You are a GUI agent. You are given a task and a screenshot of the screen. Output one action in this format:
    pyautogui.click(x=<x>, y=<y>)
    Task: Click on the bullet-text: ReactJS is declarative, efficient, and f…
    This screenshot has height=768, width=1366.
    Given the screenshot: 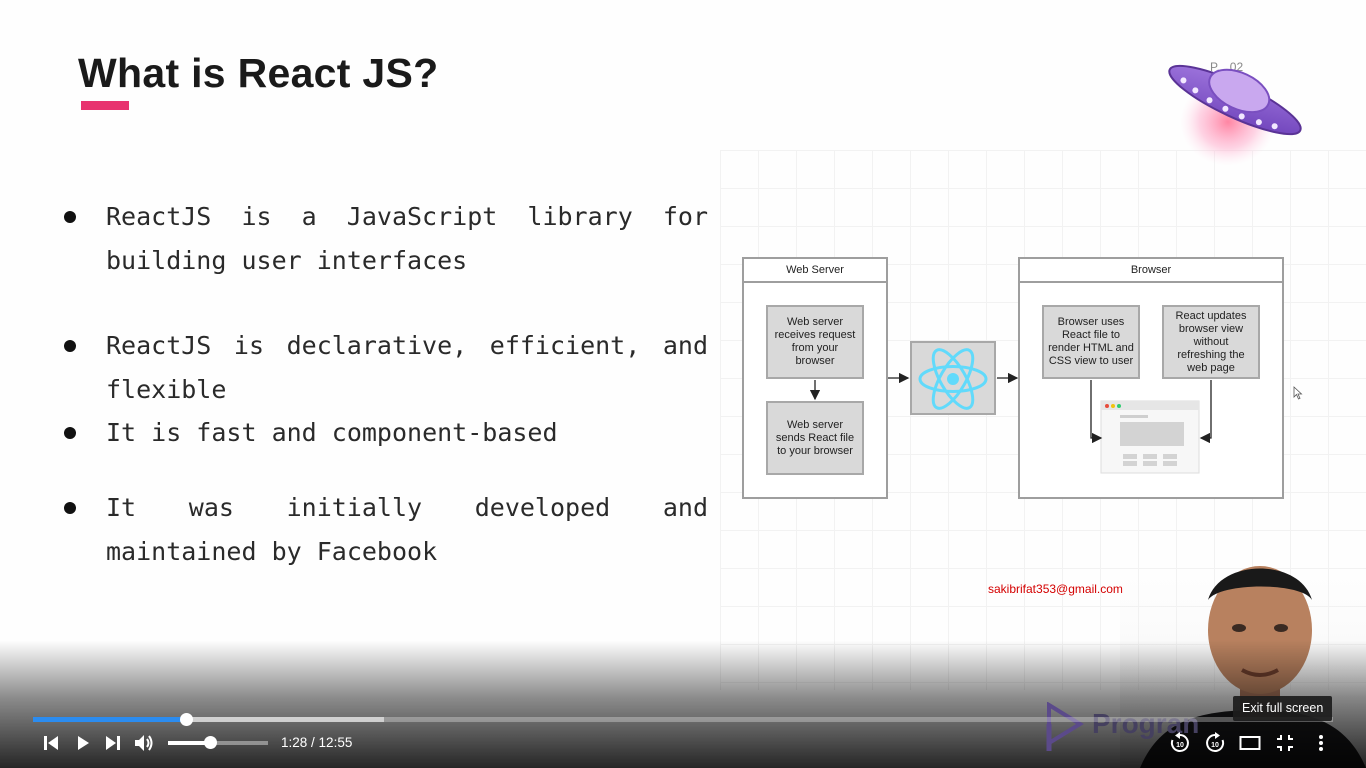 What is the action you would take?
    pyautogui.click(x=407, y=367)
    